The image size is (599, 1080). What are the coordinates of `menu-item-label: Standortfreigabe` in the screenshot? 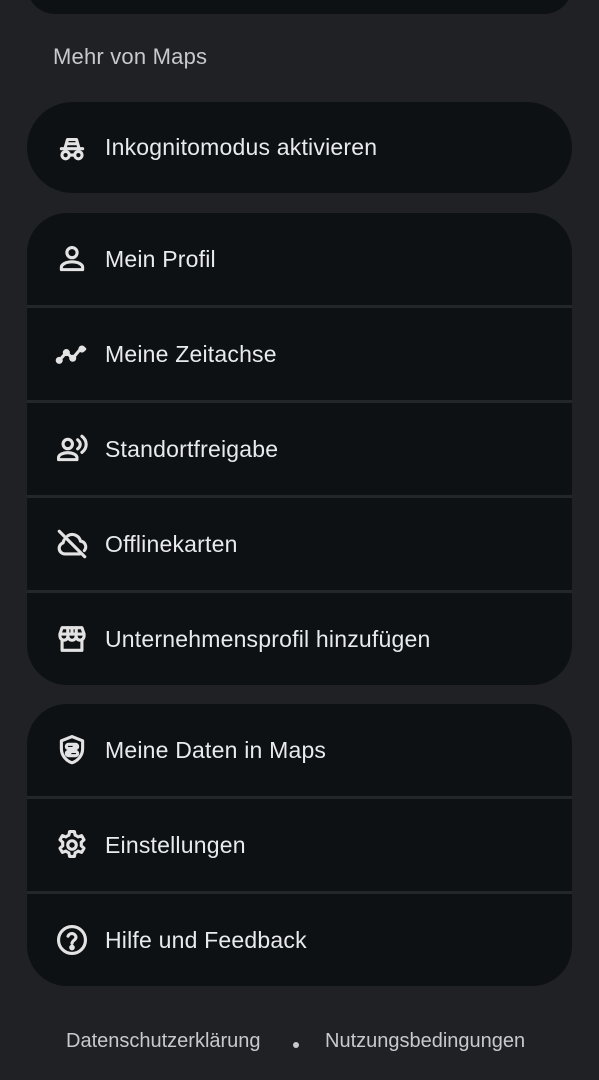 It's located at (192, 448).